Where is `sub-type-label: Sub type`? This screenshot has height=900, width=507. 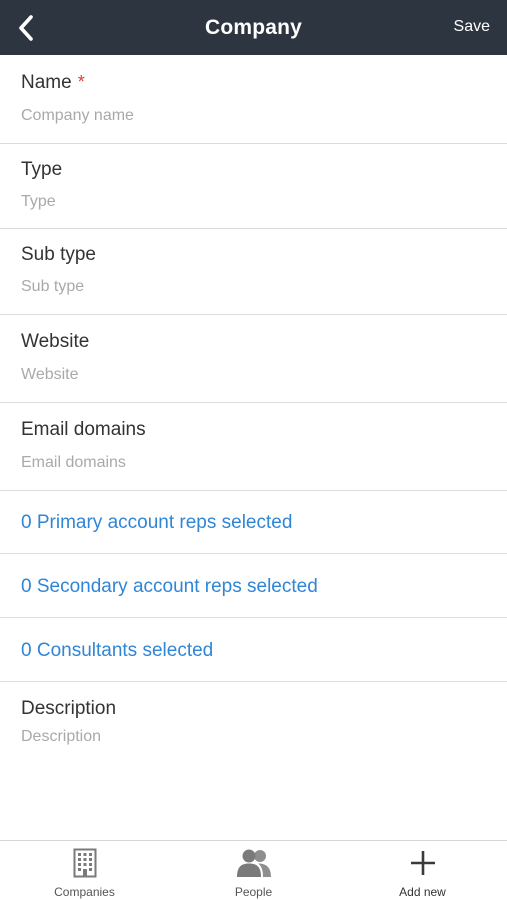
sub-type-label: Sub type is located at coordinates (58, 254).